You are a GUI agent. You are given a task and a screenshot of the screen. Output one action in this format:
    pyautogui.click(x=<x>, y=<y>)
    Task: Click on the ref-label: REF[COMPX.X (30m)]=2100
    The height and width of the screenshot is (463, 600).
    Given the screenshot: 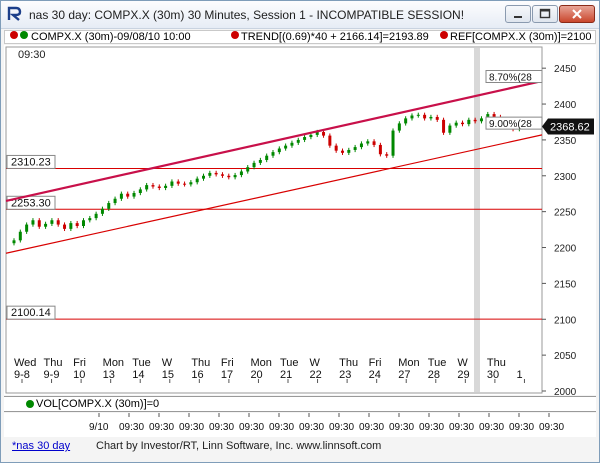 What is the action you would take?
    pyautogui.click(x=521, y=37)
    